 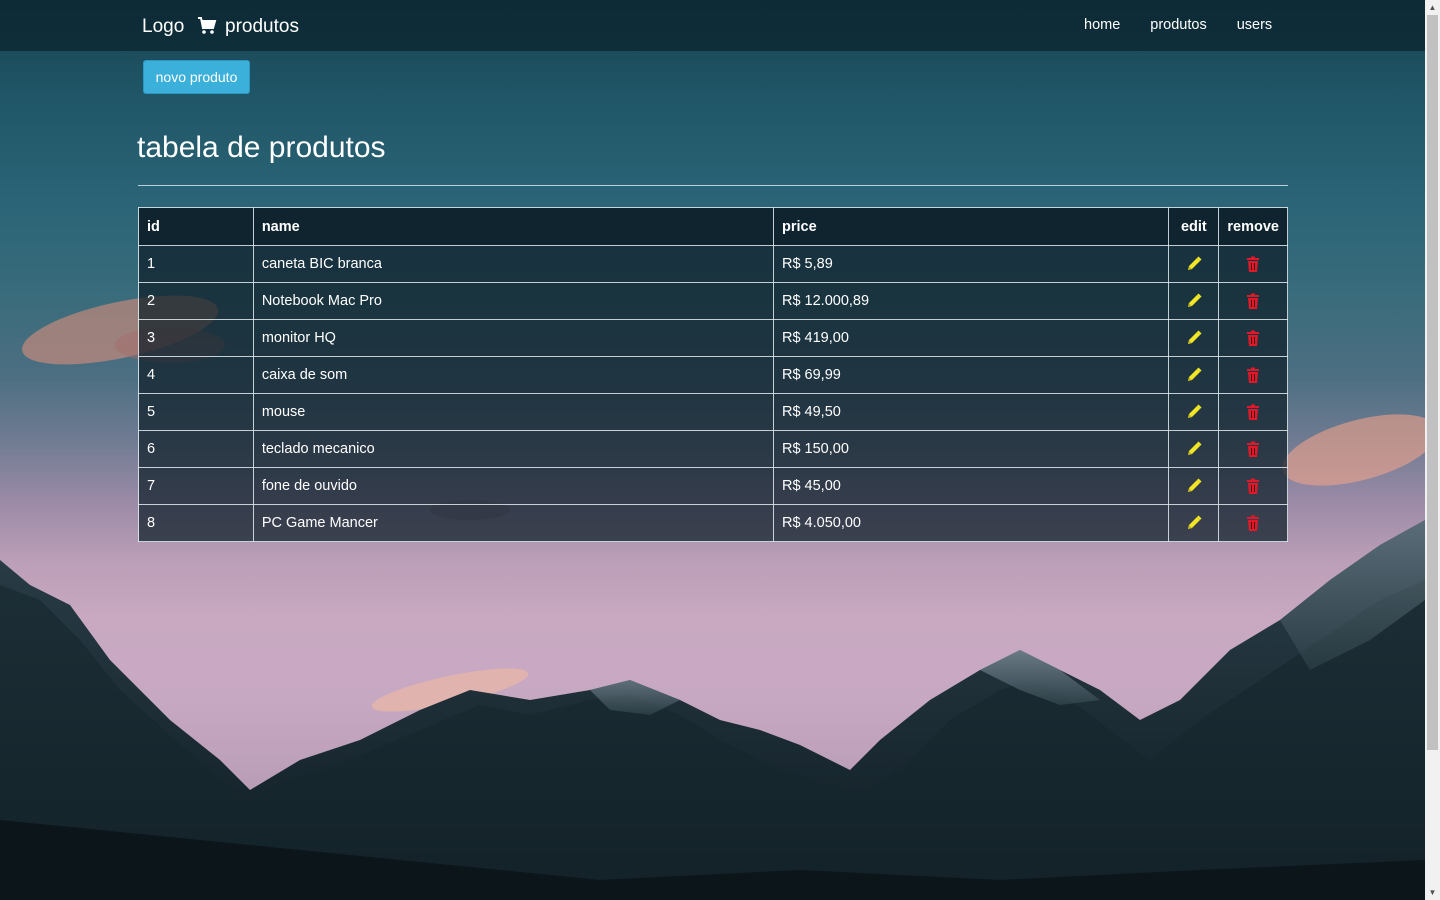 I want to click on cell-name: mouse, so click(x=513, y=412).